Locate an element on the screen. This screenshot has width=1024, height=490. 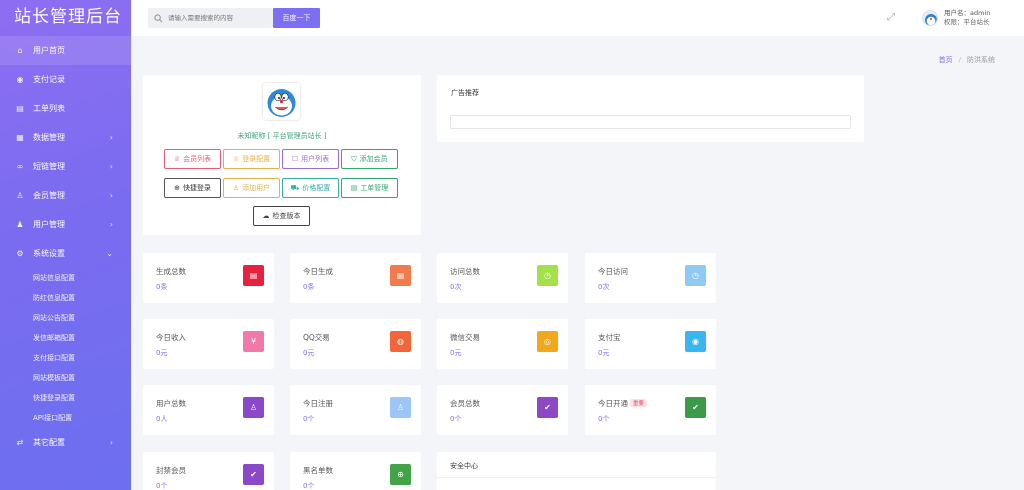
quick-button-1: ♕ 登录配置 is located at coordinates (251, 159).